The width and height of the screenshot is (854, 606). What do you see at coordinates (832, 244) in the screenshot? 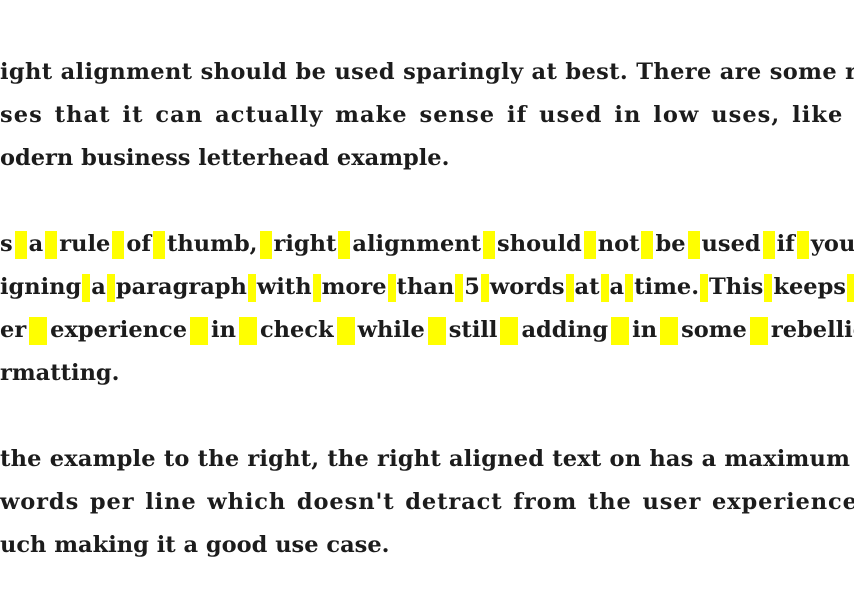
I see `word: you` at bounding box center [832, 244].